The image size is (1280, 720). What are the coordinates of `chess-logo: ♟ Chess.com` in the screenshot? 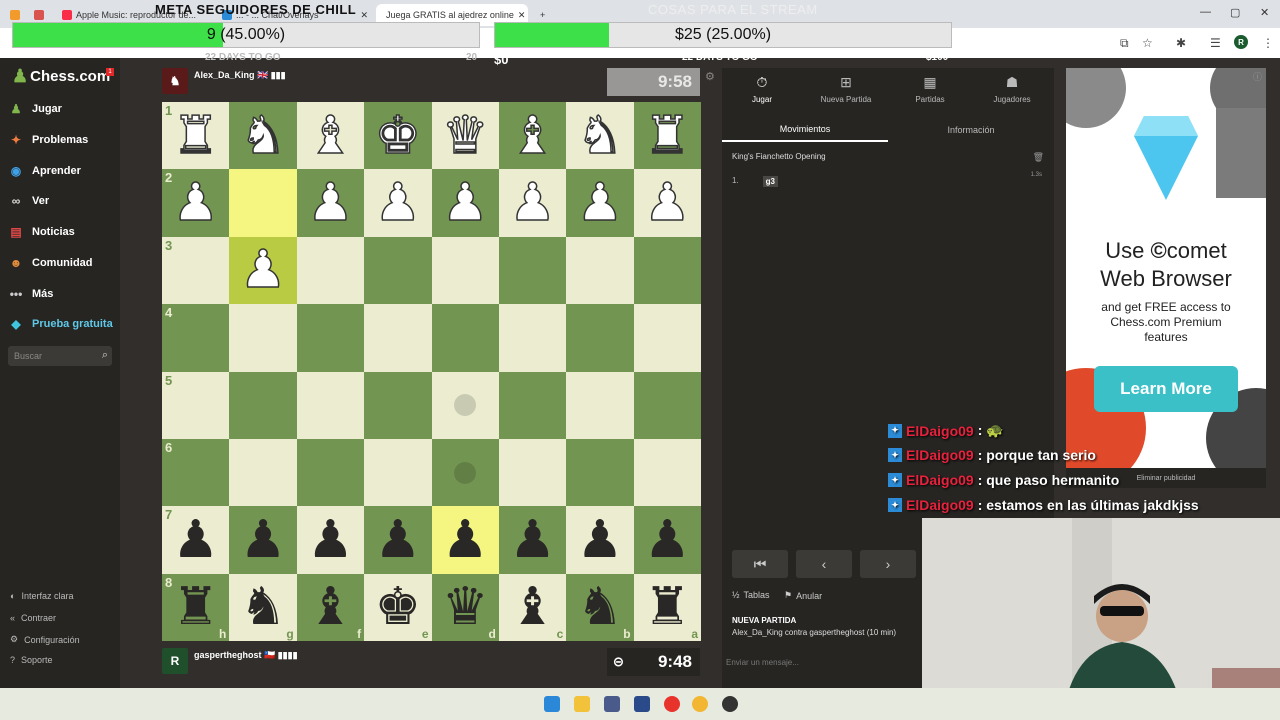 It's located at (61, 76).